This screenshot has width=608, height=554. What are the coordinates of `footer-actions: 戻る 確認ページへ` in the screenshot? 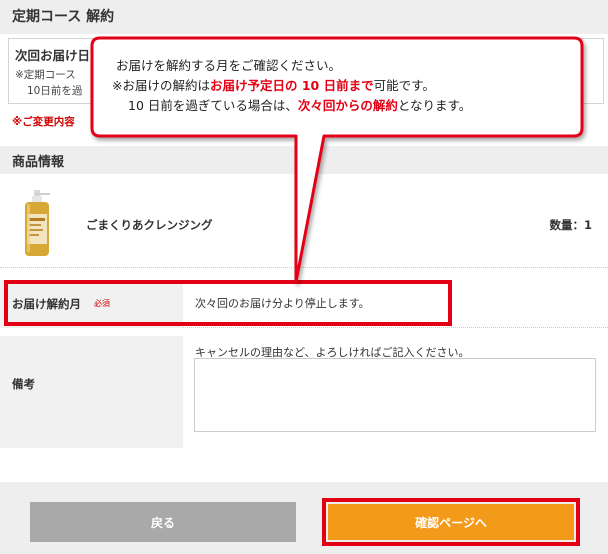 It's located at (304, 518).